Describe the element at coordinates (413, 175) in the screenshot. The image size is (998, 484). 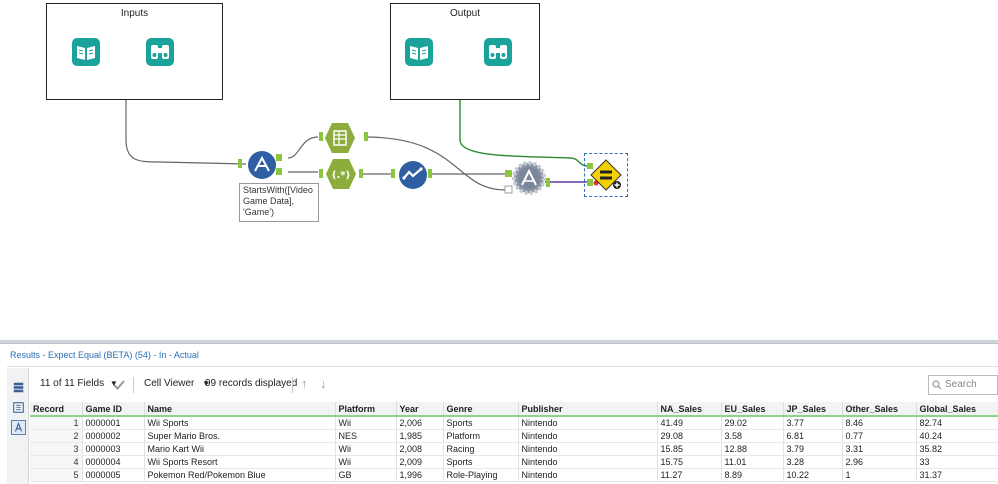
I see `data-cleanse-tool-icon` at that location.